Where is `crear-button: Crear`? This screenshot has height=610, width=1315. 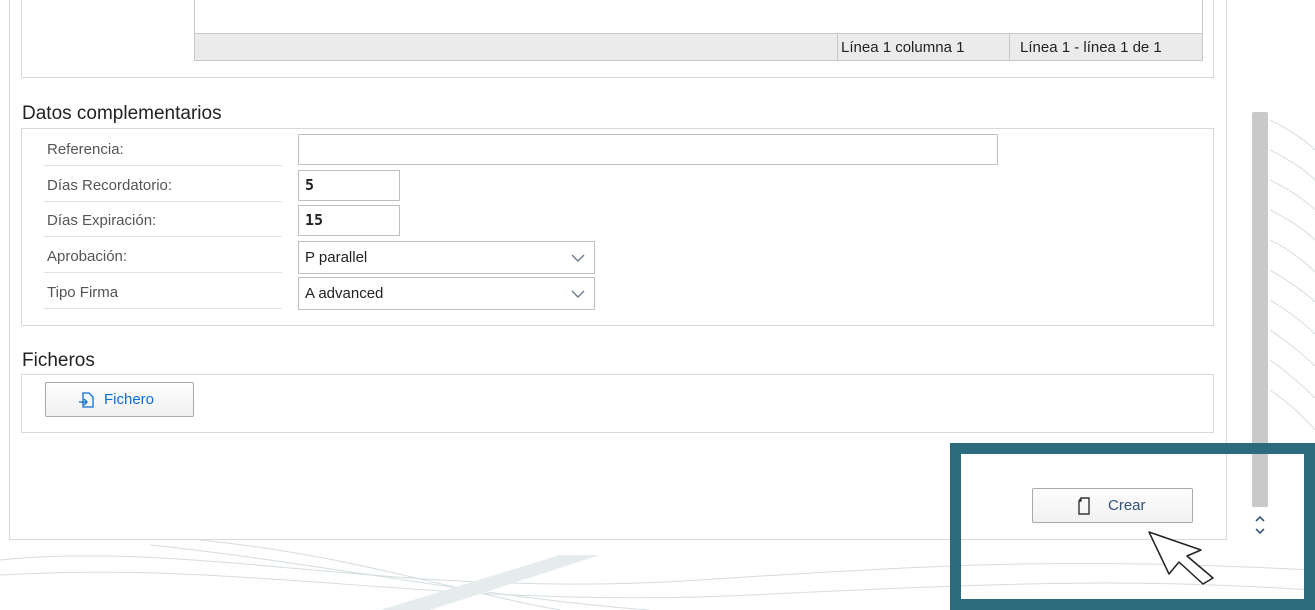 crear-button: Crear is located at coordinates (1112, 505).